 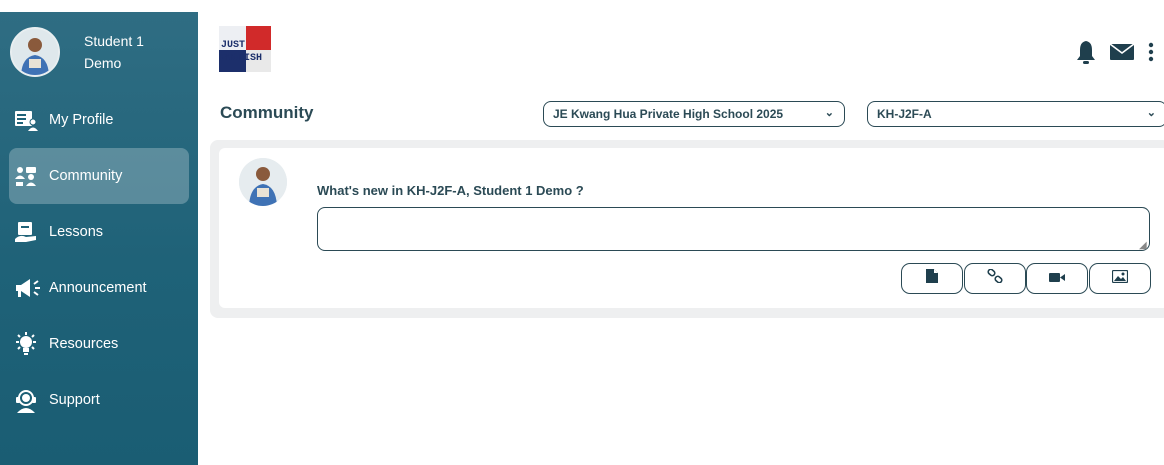 I want to click on sidebar-item-lessons: Lessons, so click(x=99, y=232).